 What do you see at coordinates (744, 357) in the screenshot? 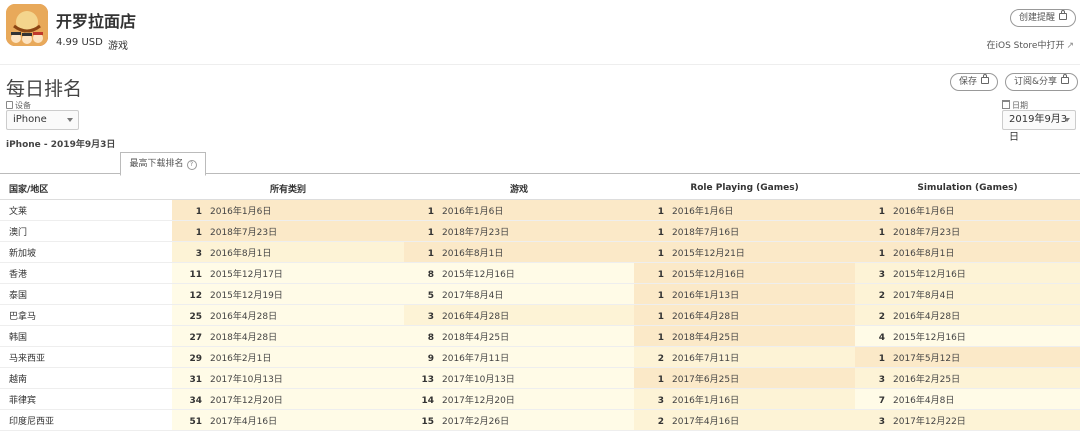
I see `rank-cell: 2 2016年7月11日` at bounding box center [744, 357].